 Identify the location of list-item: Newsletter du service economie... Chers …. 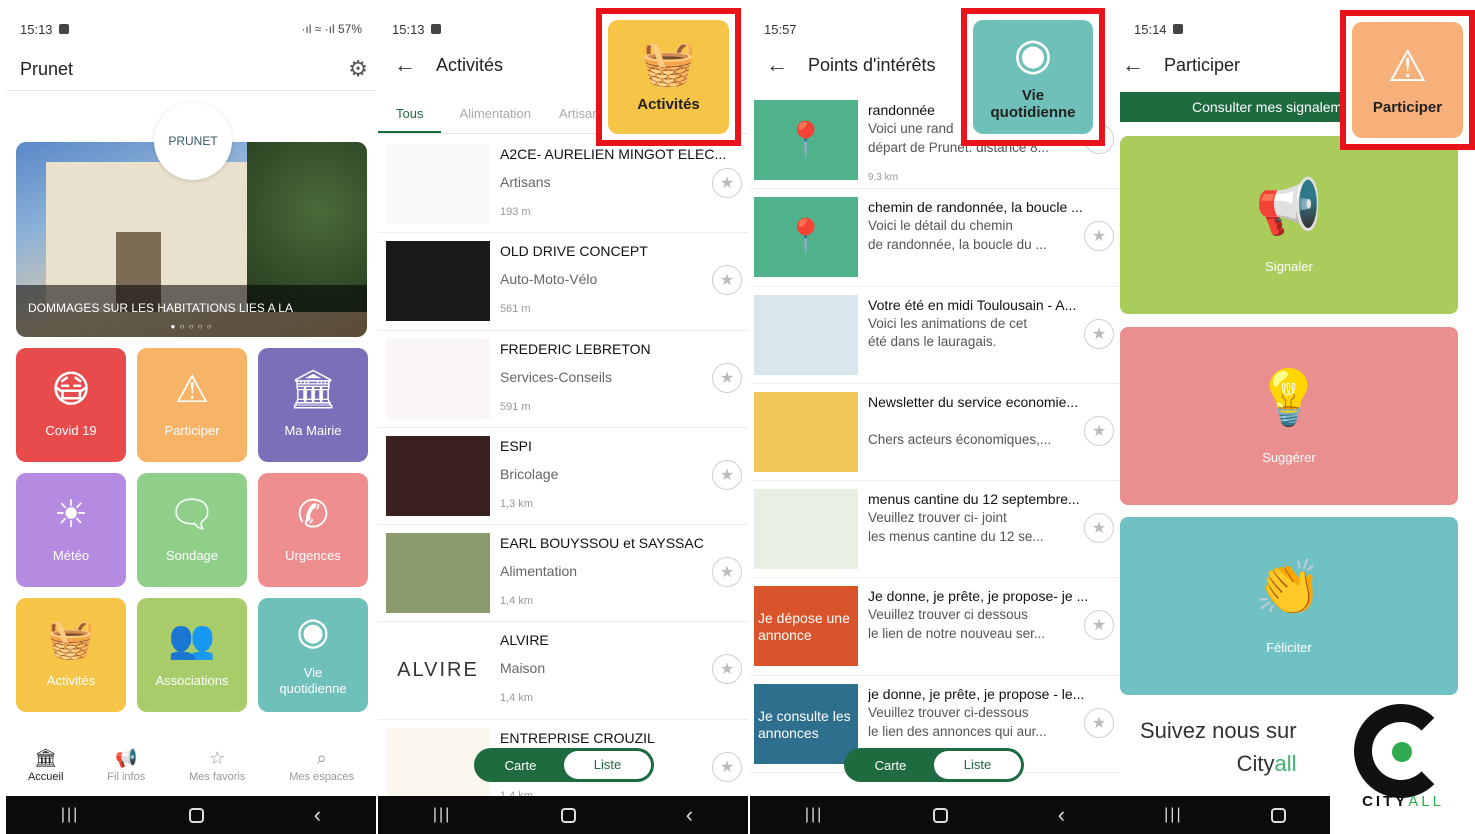
(935, 433).